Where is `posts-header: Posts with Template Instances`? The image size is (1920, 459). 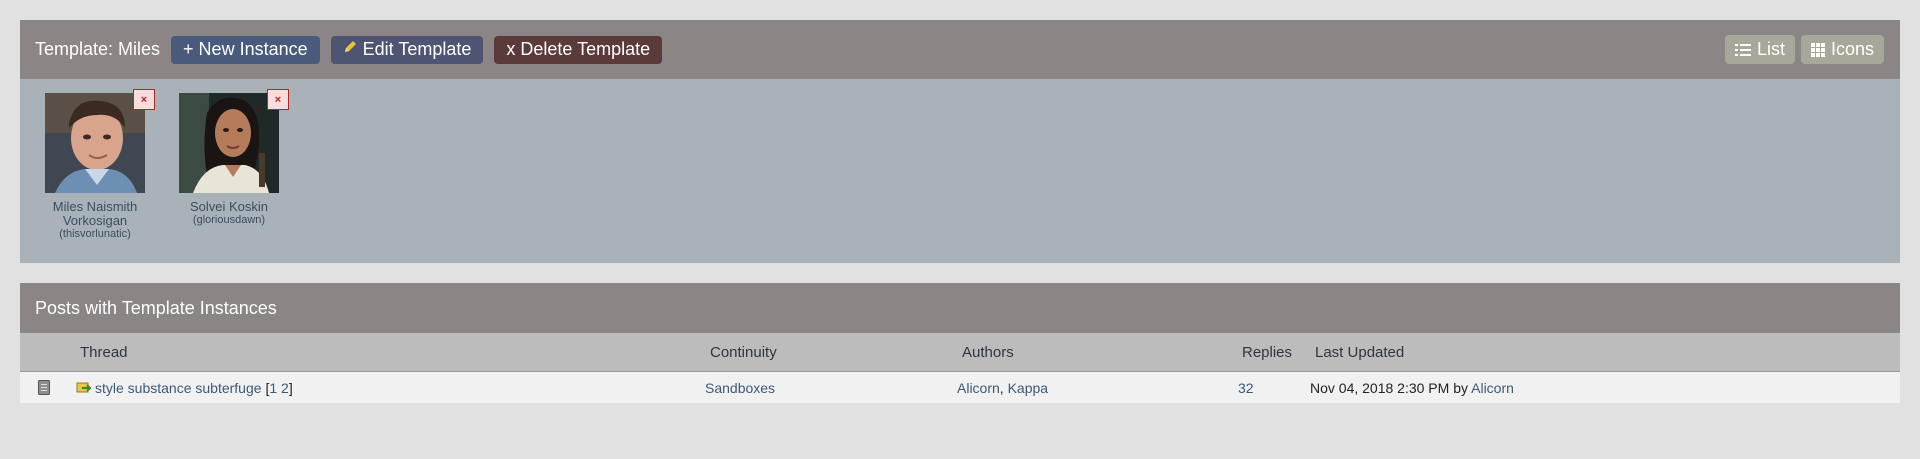
posts-header: Posts with Template Instances is located at coordinates (960, 308).